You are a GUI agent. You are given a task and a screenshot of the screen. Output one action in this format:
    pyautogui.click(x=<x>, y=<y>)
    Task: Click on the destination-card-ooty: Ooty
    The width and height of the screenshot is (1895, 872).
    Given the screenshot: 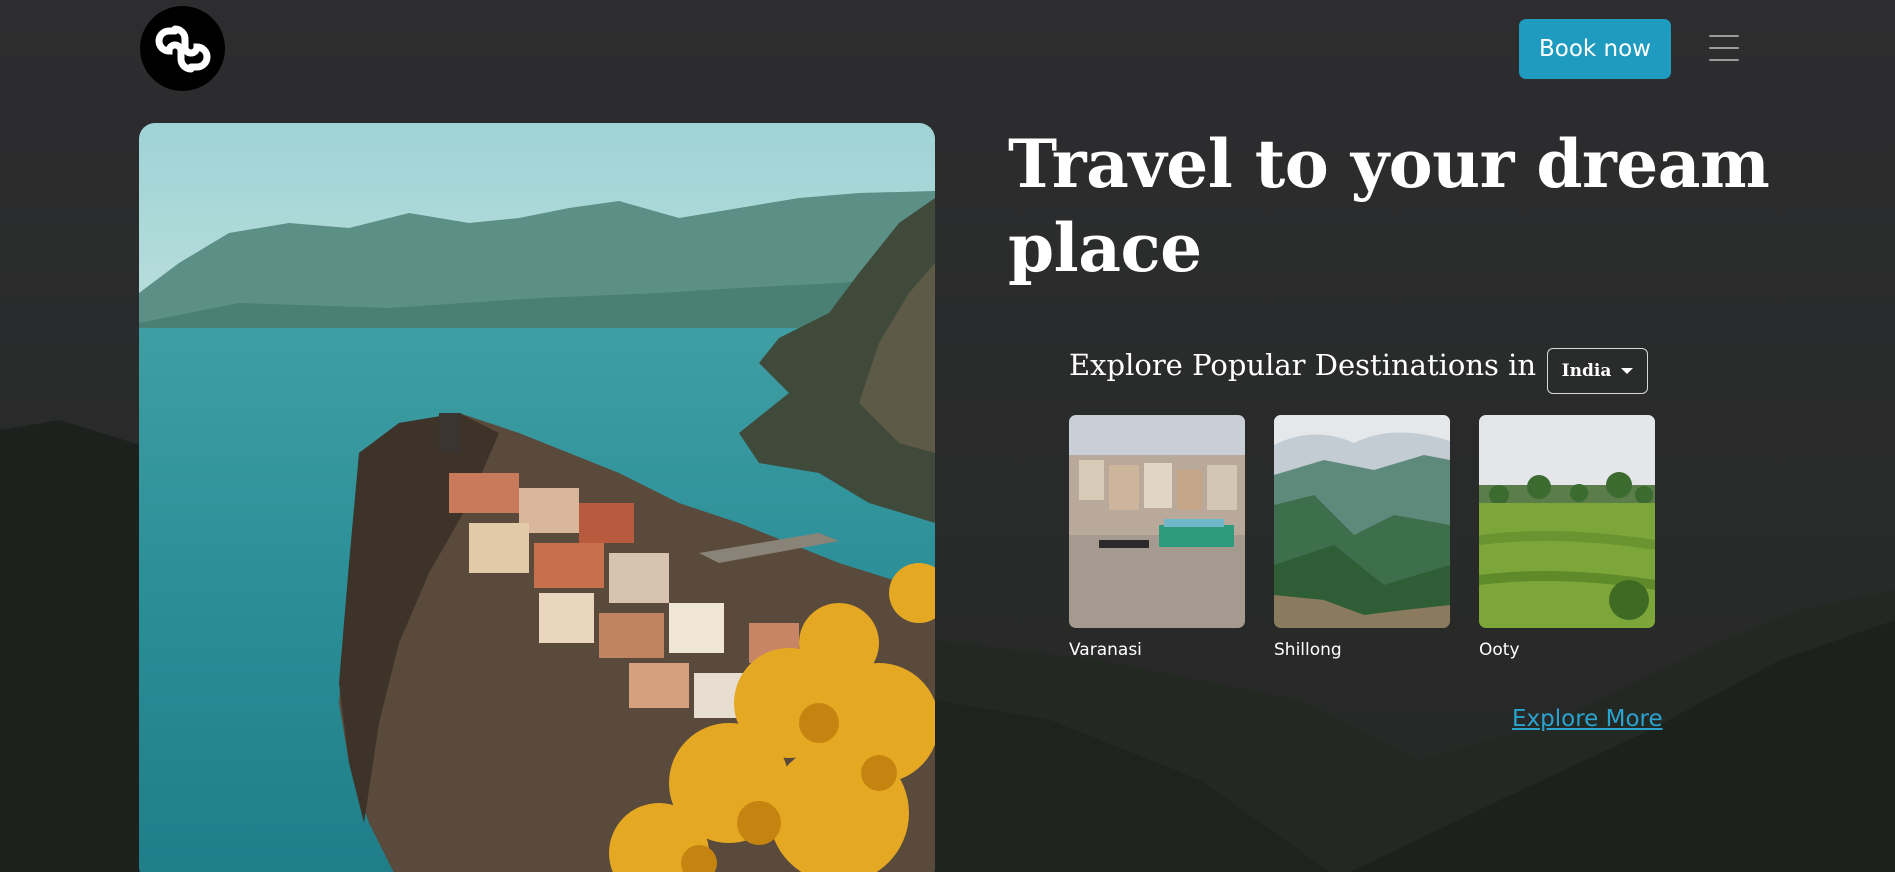 What is the action you would take?
    pyautogui.click(x=1567, y=537)
    